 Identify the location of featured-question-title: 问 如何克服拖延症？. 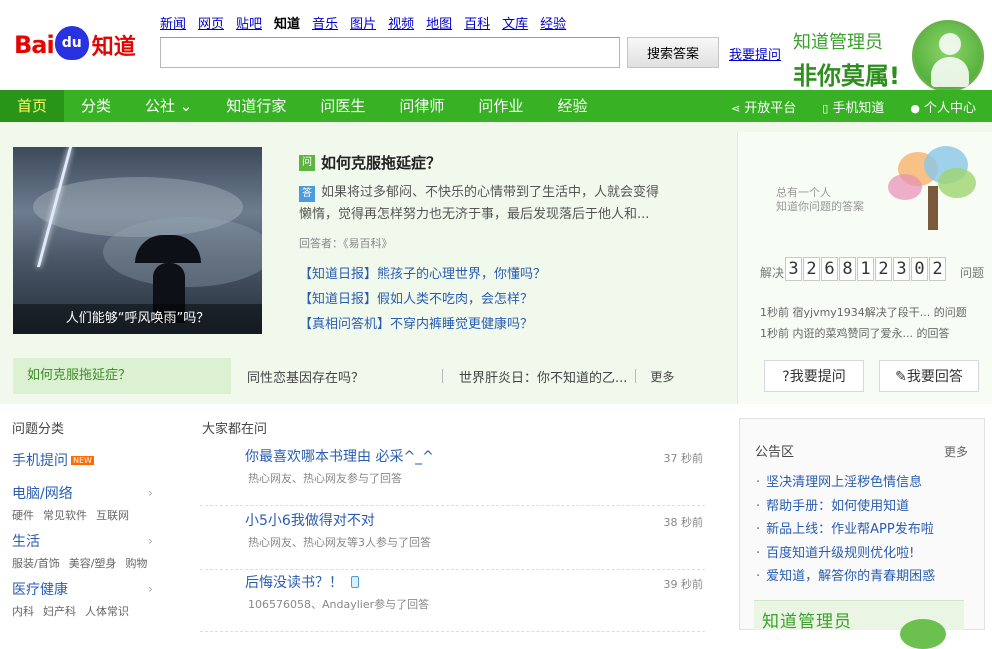
(370, 162).